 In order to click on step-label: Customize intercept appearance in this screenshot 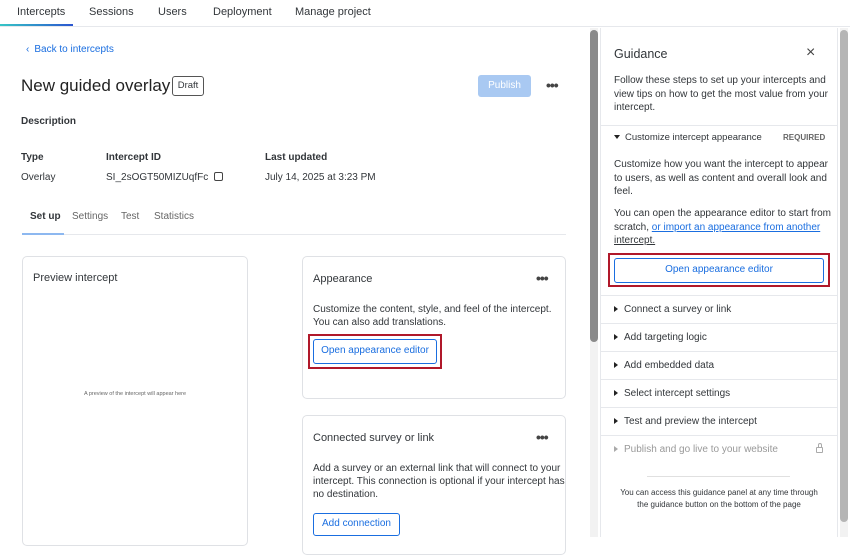, I will do `click(693, 137)`.